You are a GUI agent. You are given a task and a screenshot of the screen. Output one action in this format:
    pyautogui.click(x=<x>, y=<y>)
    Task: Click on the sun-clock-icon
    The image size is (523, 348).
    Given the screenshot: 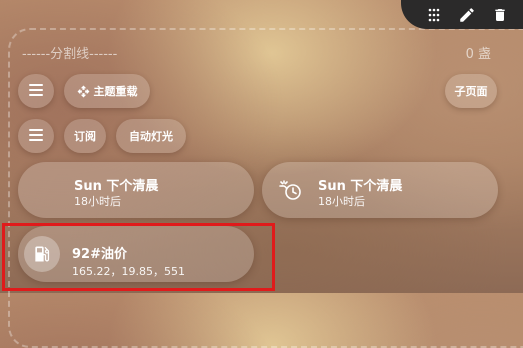 What is the action you would take?
    pyautogui.click(x=291, y=190)
    